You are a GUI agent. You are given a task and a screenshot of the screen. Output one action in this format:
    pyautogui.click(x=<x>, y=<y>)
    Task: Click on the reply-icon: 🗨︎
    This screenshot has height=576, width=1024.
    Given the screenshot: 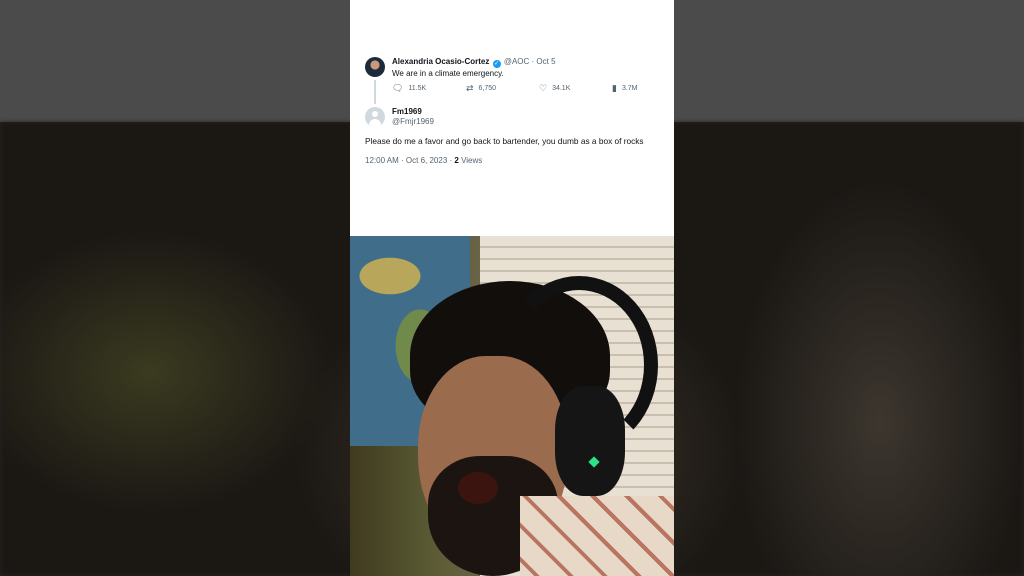 What is the action you would take?
    pyautogui.click(x=398, y=88)
    